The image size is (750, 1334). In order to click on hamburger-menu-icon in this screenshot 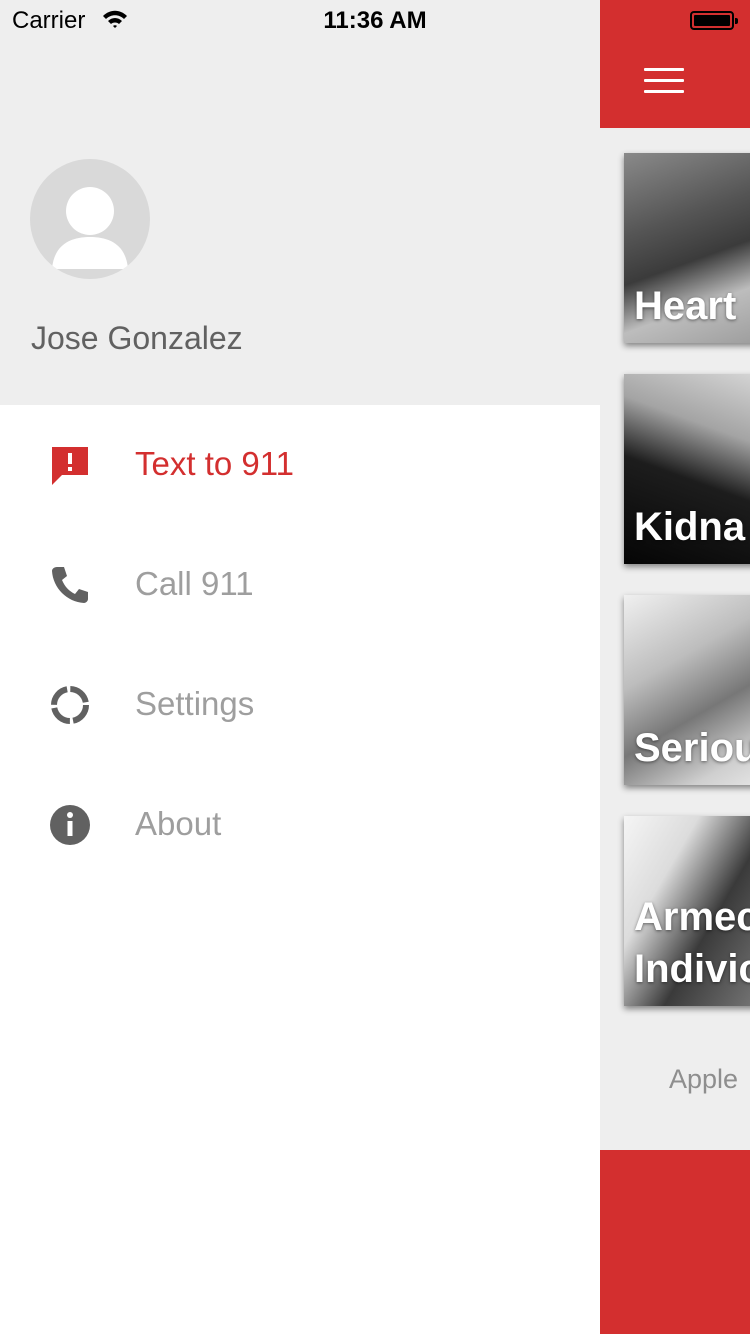, I will do `click(664, 81)`.